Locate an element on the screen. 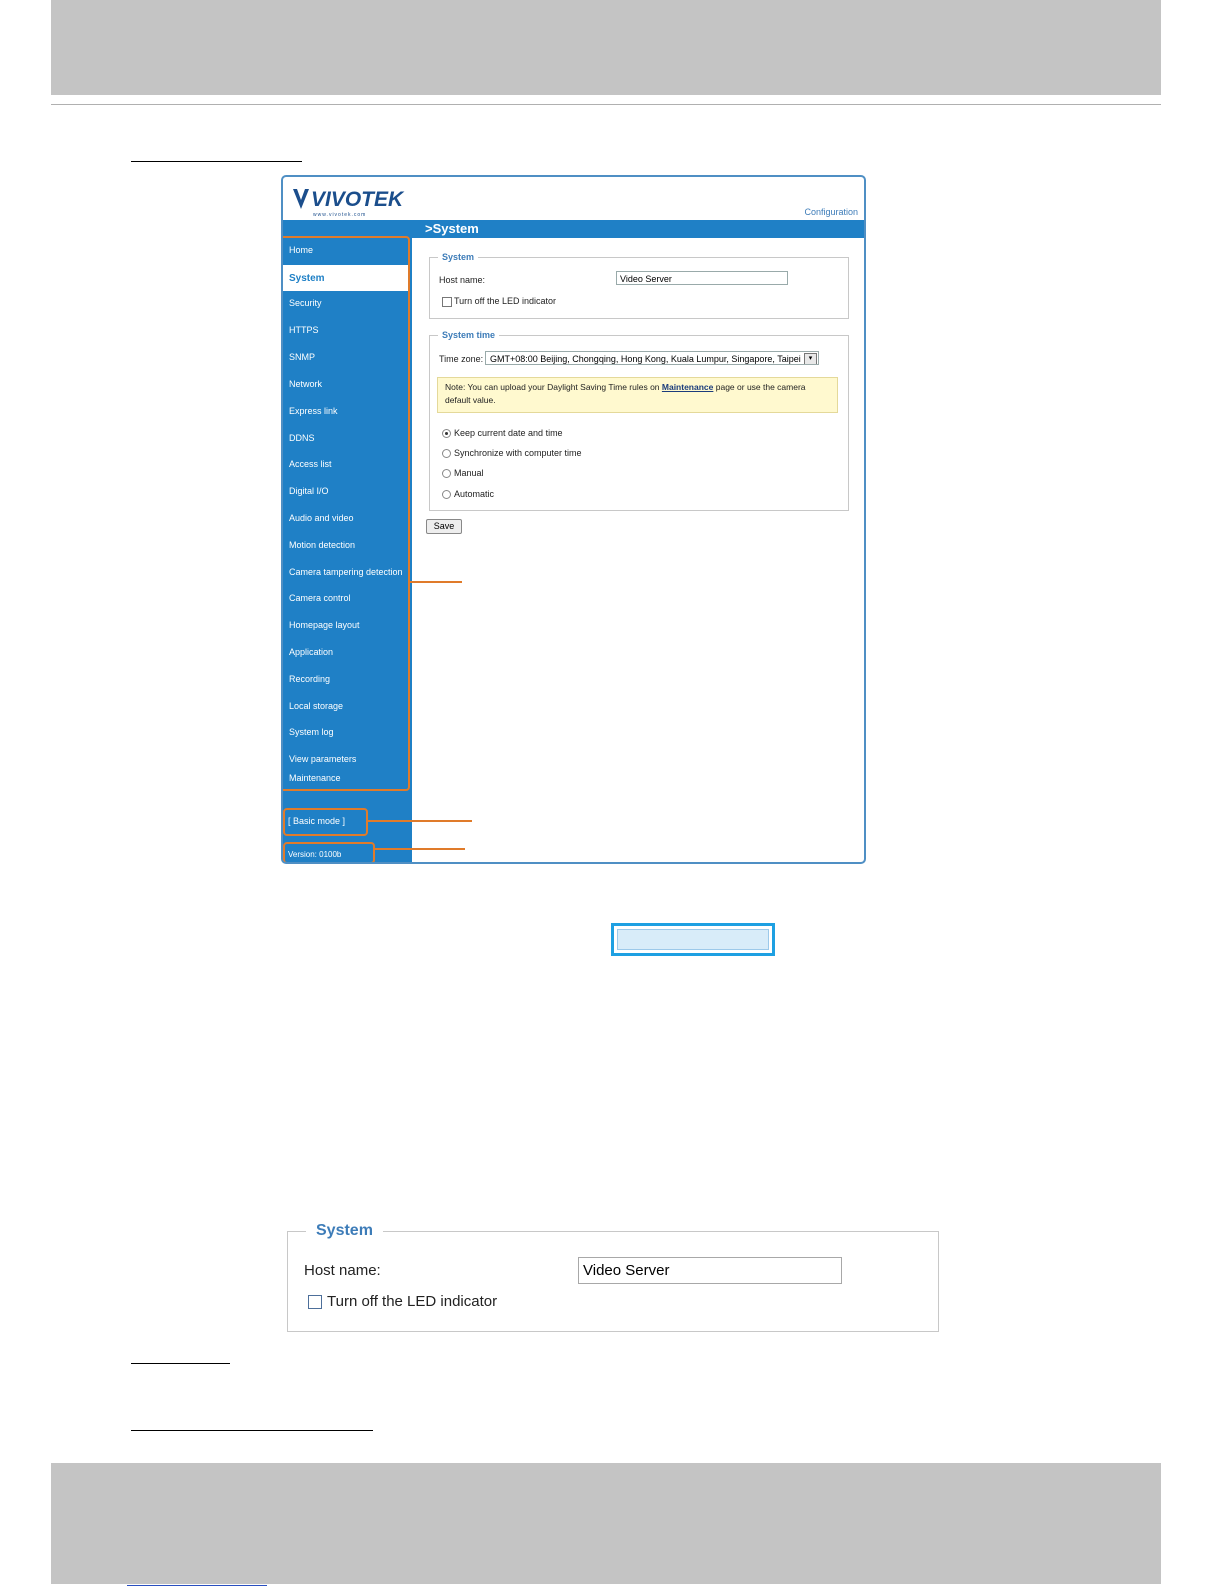 The height and width of the screenshot is (1586, 1224). radio-manual is located at coordinates (446, 473).